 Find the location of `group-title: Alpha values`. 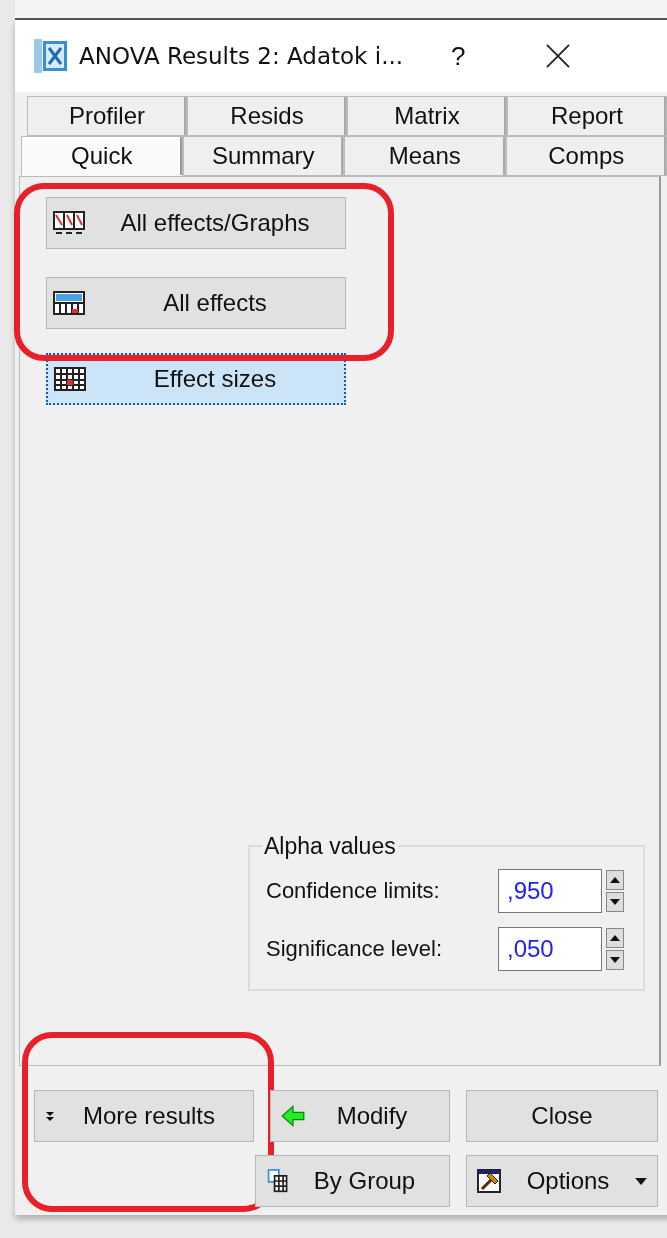

group-title: Alpha values is located at coordinates (330, 846).